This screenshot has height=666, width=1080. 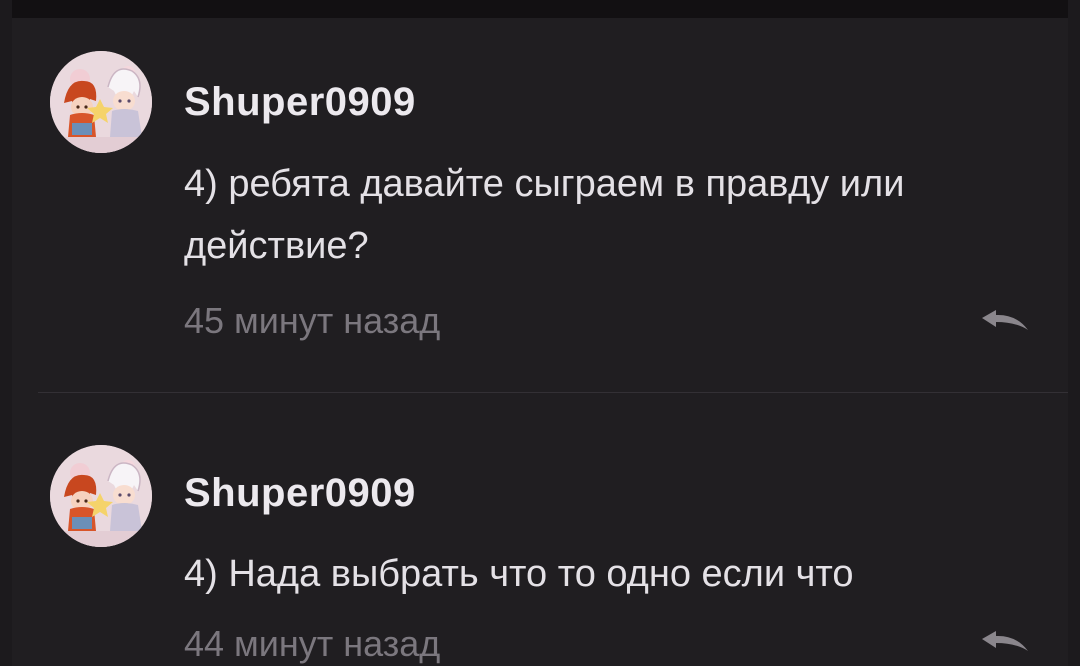 I want to click on comment-timestamp: 45 минут назад, so click(x=312, y=320).